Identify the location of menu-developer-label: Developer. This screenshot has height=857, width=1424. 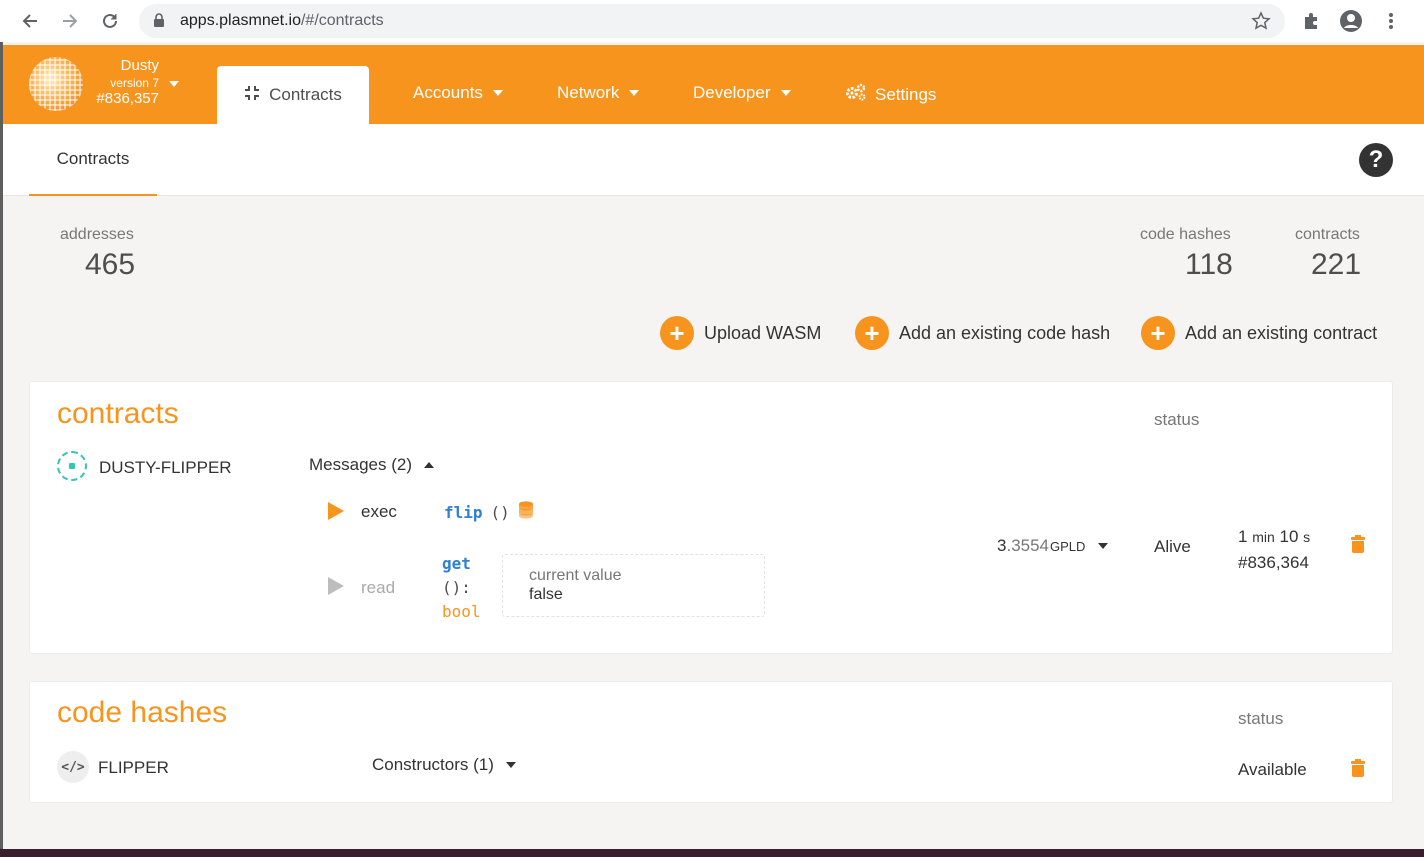
(732, 92).